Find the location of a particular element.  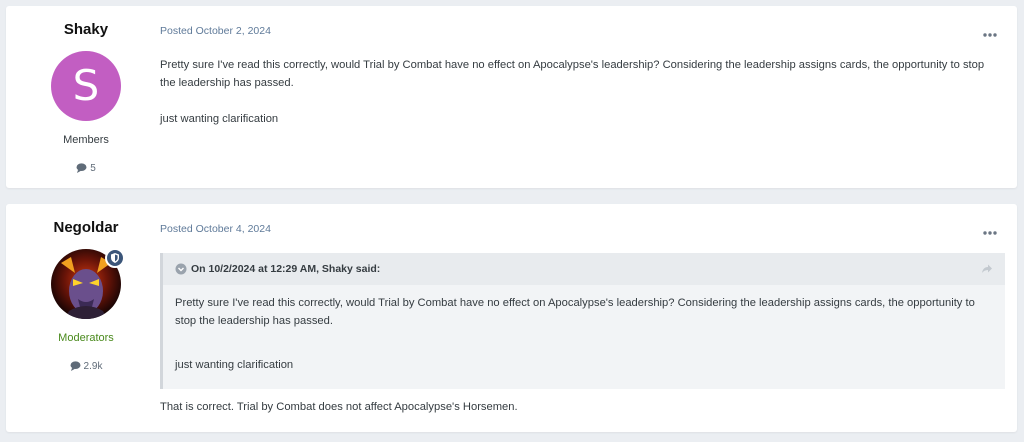

post-paragraph: just wanting clarification is located at coordinates (219, 119).